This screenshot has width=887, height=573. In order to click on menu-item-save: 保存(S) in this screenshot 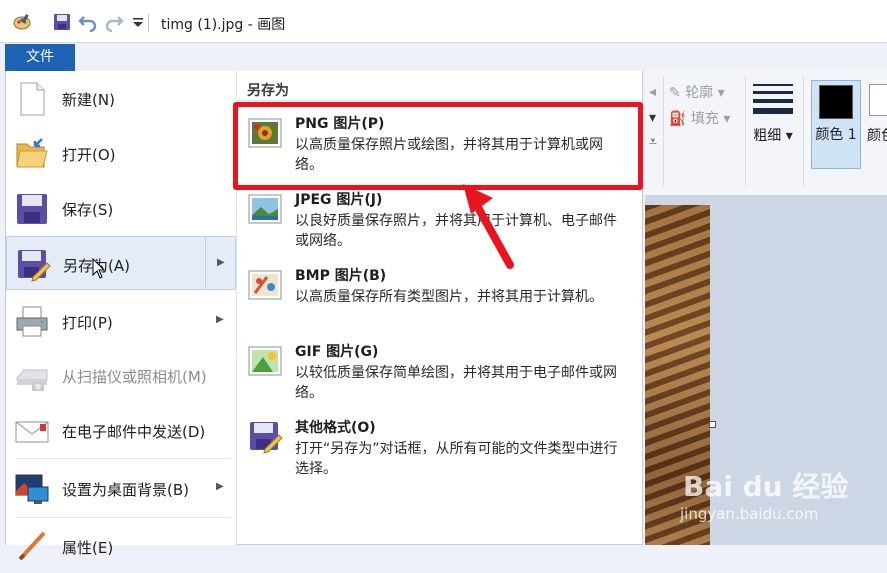, I will do `click(121, 208)`.